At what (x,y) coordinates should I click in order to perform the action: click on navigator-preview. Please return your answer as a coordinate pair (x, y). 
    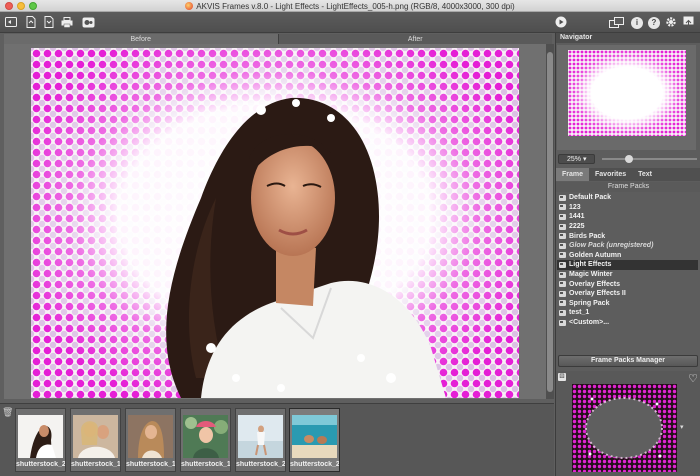
    Looking at the image, I should click on (626, 97).